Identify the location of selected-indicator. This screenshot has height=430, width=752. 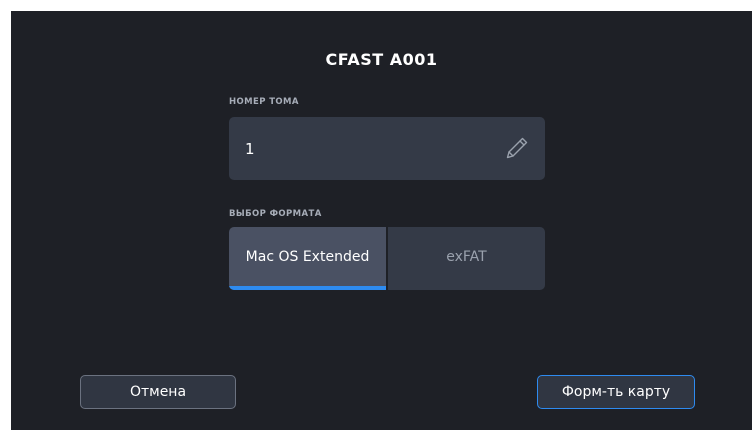
(307, 288).